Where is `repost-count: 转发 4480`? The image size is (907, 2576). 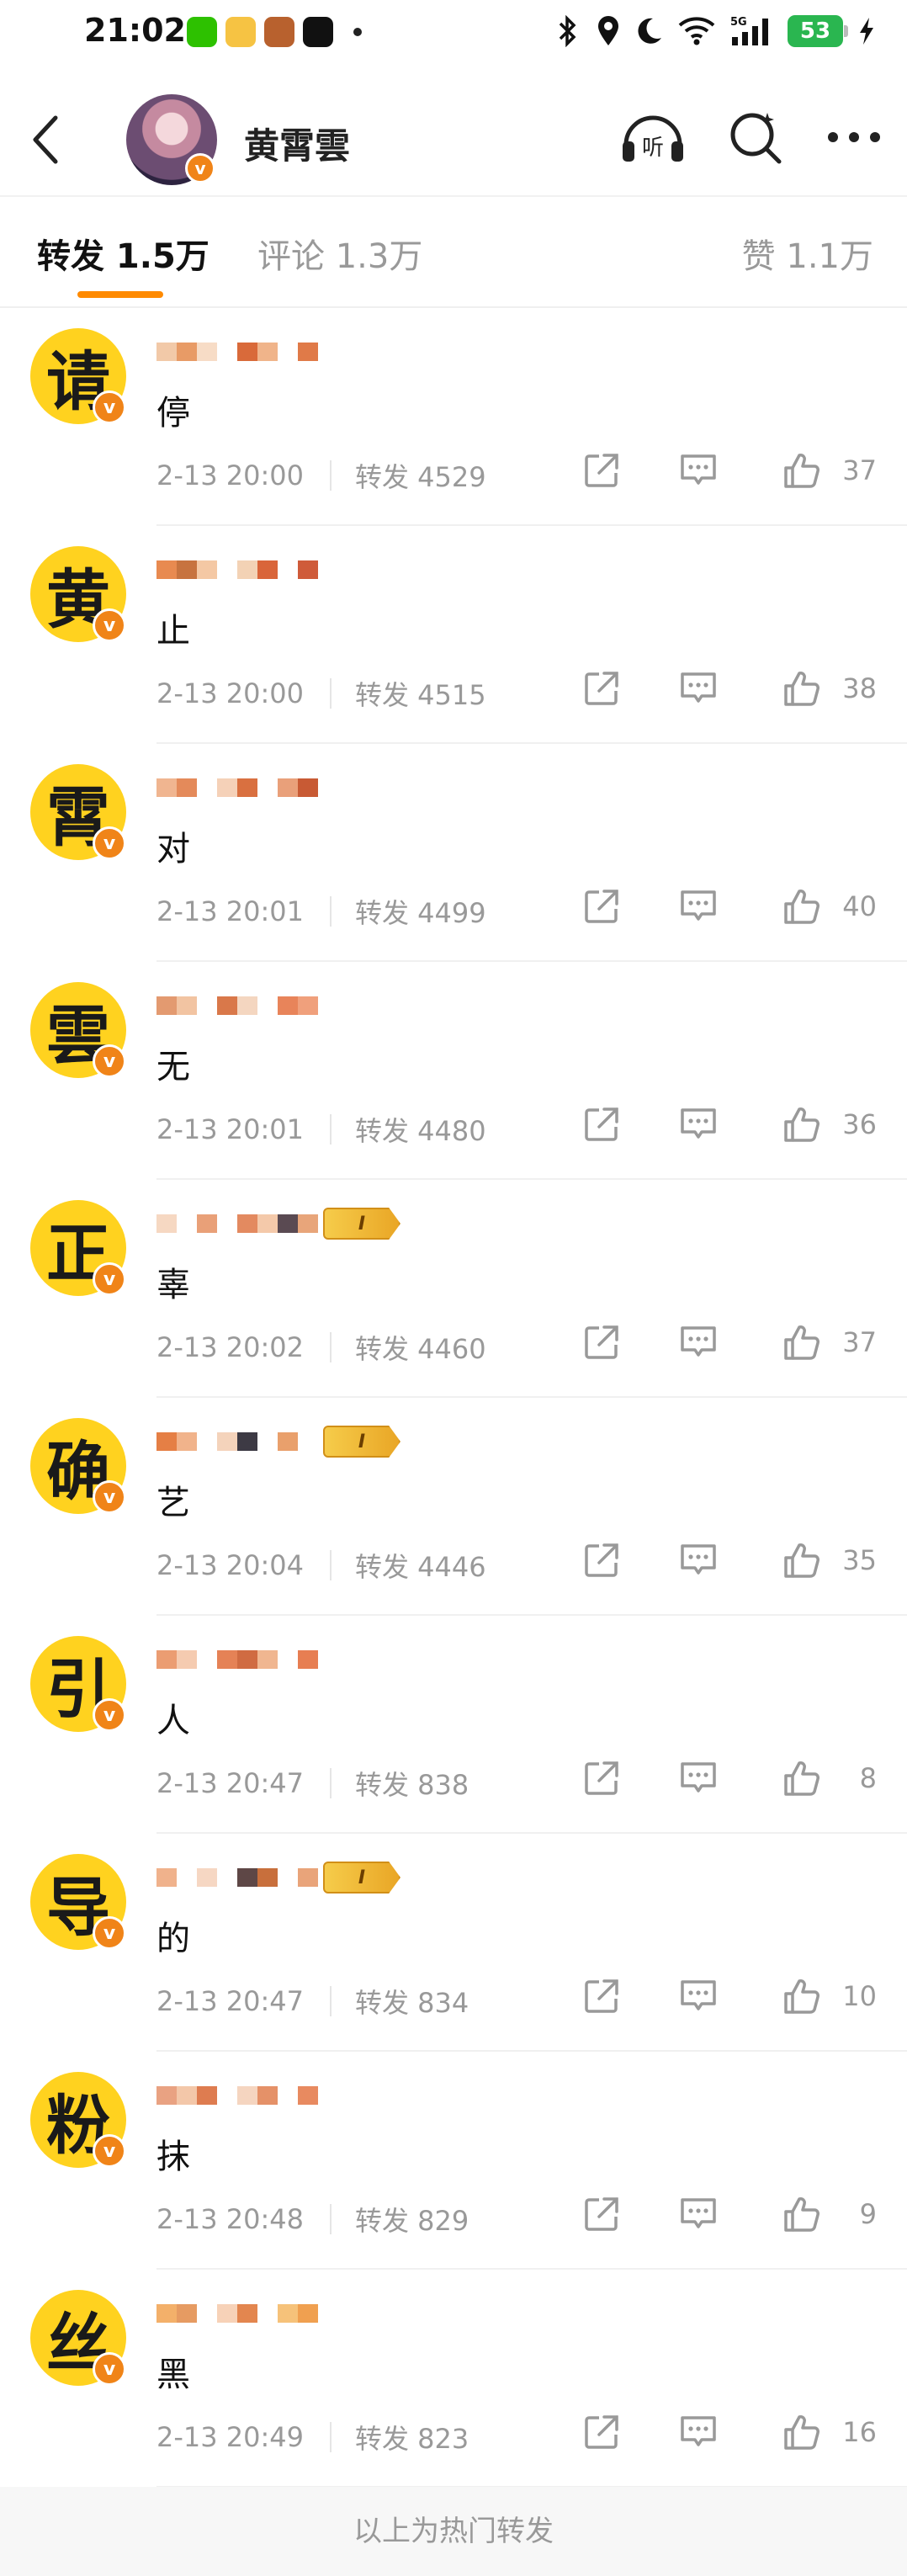
repost-count: 转发 4480 is located at coordinates (420, 1131).